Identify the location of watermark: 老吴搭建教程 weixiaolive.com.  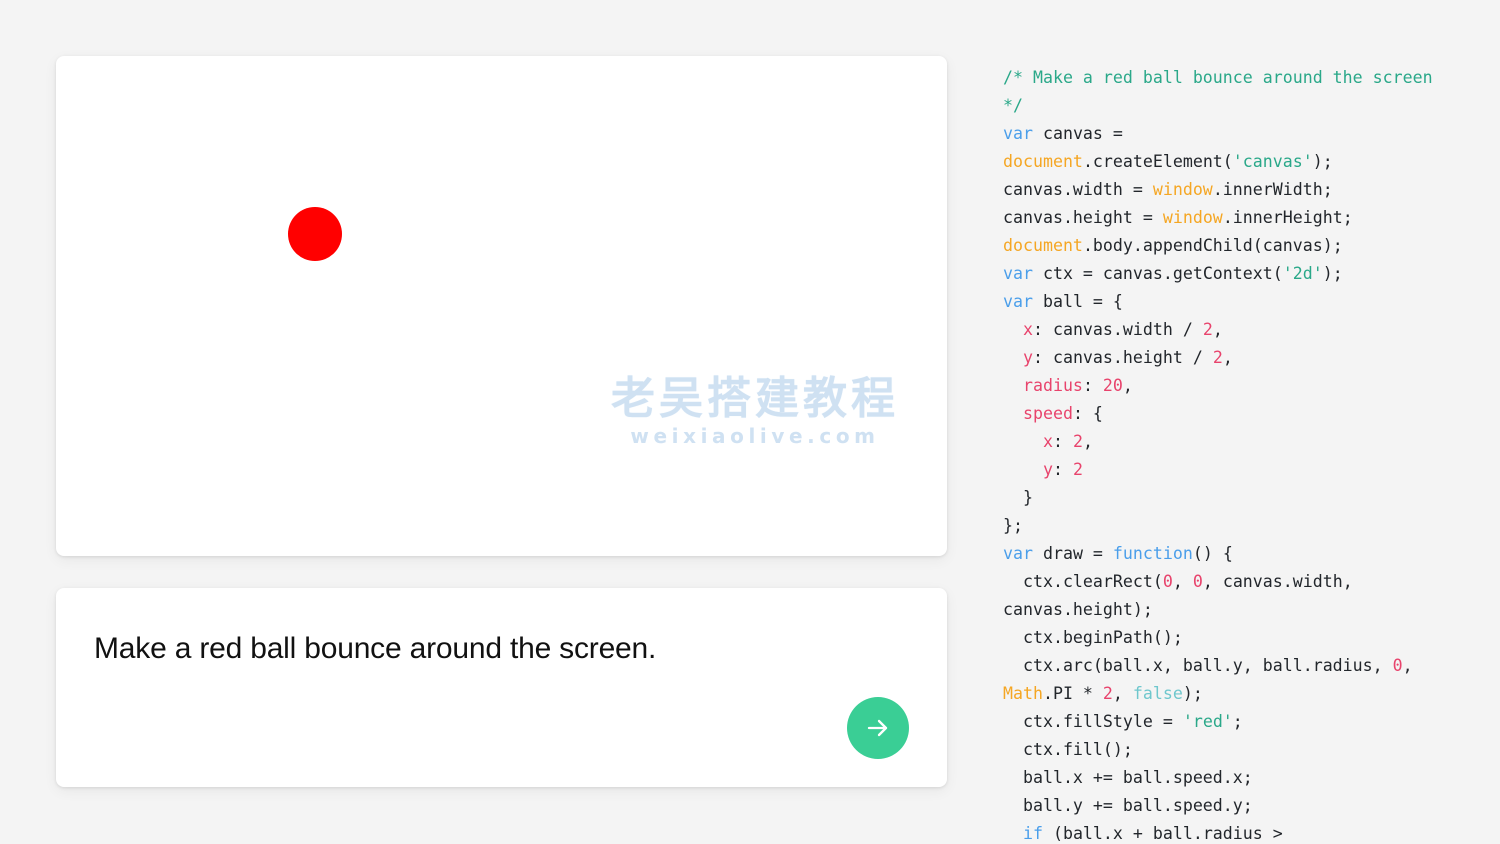
(755, 411).